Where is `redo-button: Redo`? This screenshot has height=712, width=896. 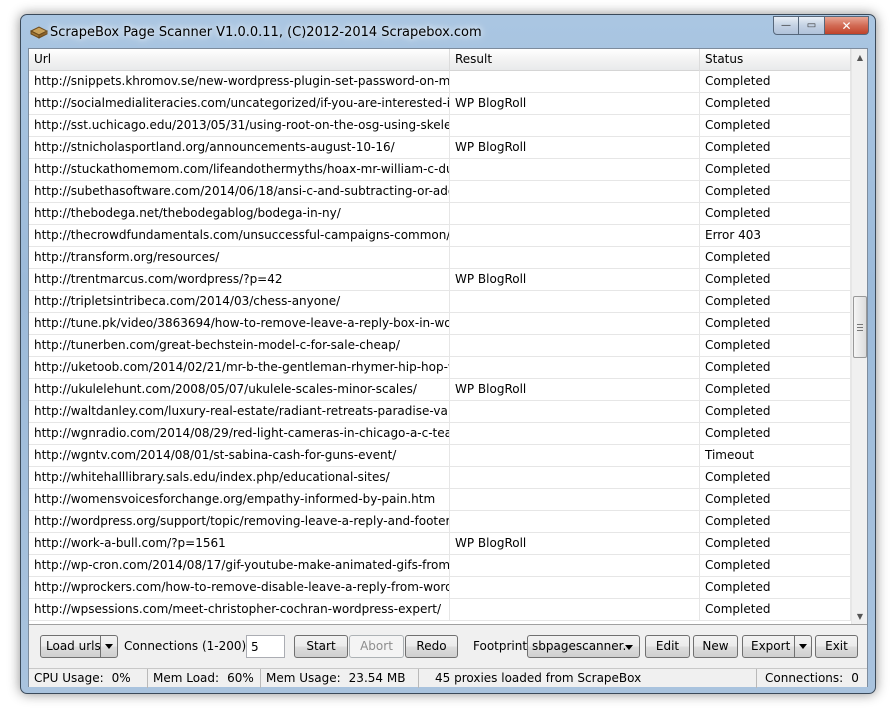
redo-button: Redo is located at coordinates (431, 646).